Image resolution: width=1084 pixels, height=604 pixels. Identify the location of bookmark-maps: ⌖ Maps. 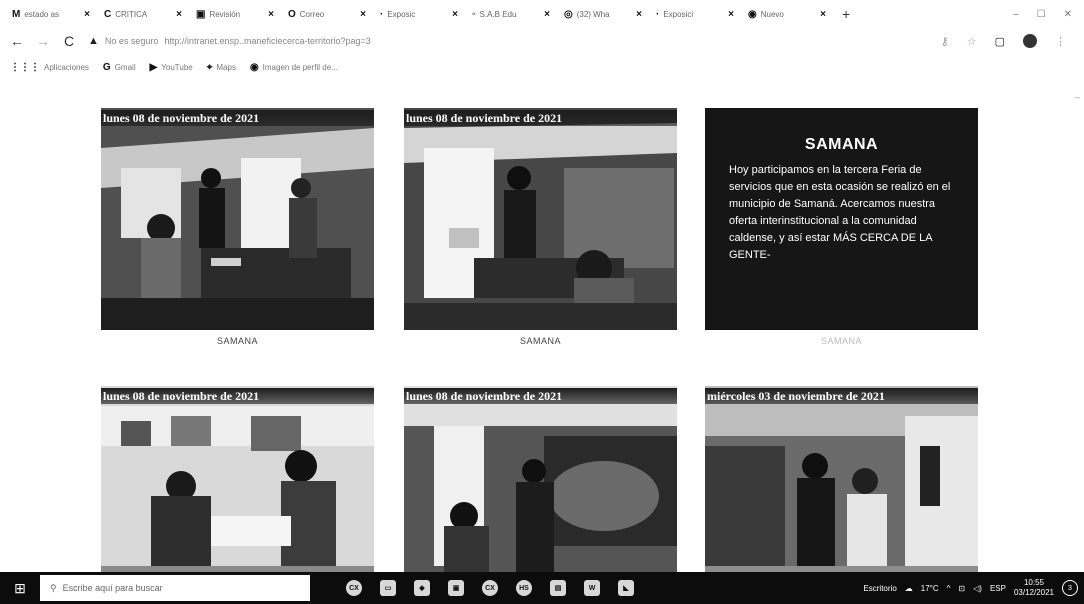
(221, 67).